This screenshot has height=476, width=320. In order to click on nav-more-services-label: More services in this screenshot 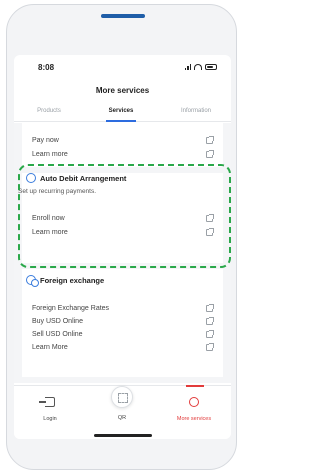, I will do `click(194, 419)`.